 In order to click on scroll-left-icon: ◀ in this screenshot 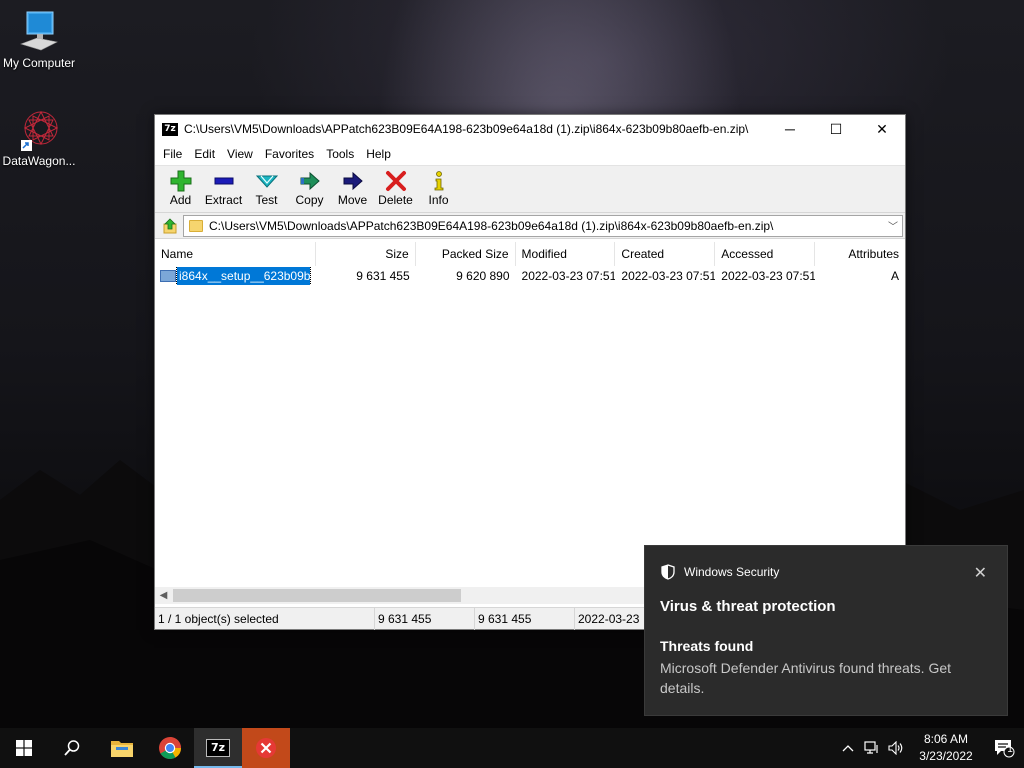, I will do `click(163, 595)`.